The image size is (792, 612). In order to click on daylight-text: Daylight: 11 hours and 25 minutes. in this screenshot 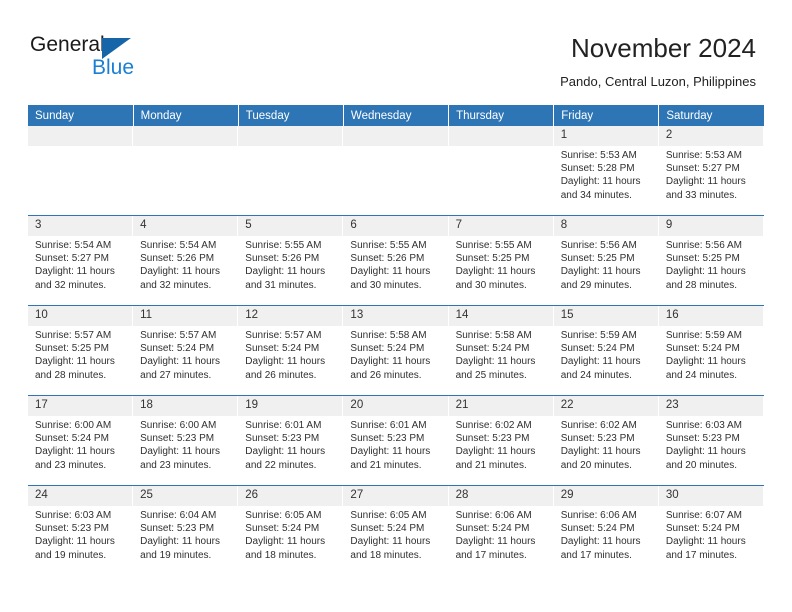, I will do `click(495, 368)`.